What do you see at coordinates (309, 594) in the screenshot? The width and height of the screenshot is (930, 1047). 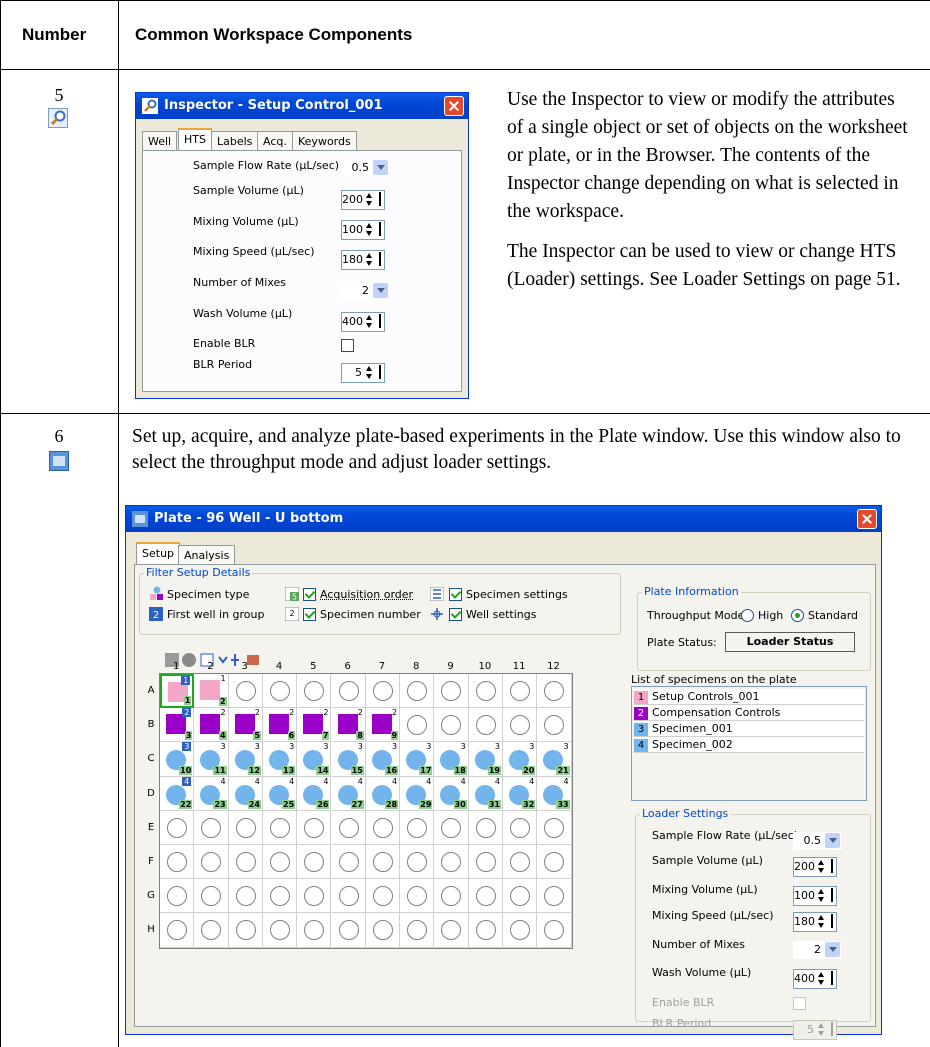 I see `acquisition-order-checkbox` at bounding box center [309, 594].